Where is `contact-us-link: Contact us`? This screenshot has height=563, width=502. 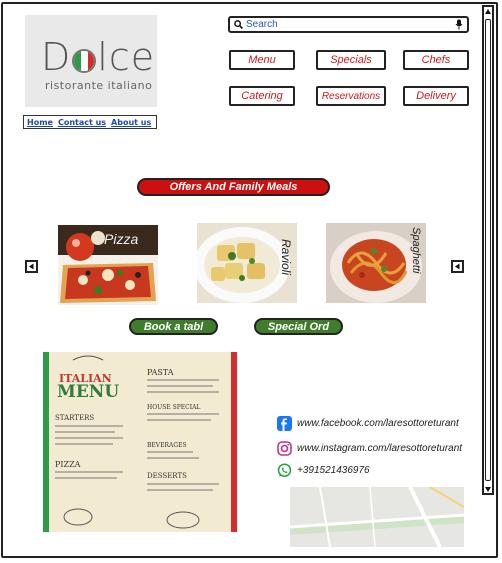 contact-us-link: Contact us is located at coordinates (82, 122).